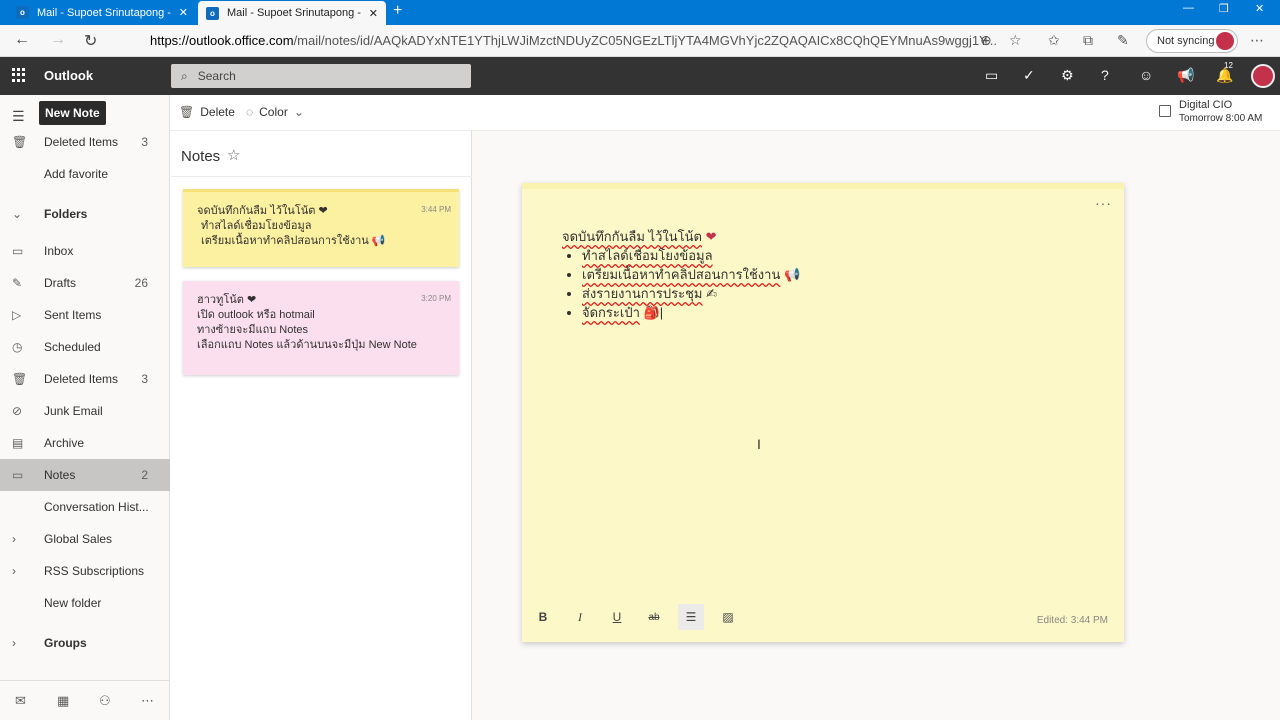 This screenshot has width=1280, height=720. I want to click on people-icon: ⚇, so click(105, 701).